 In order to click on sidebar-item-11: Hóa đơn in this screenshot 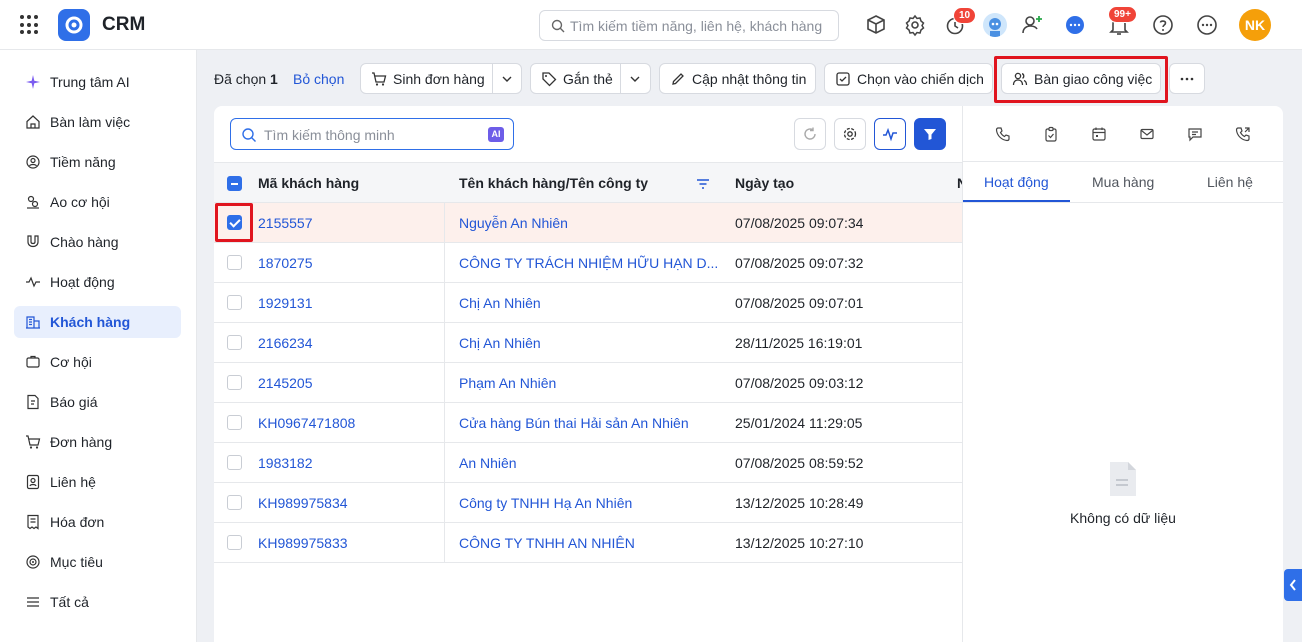, I will do `click(97, 522)`.